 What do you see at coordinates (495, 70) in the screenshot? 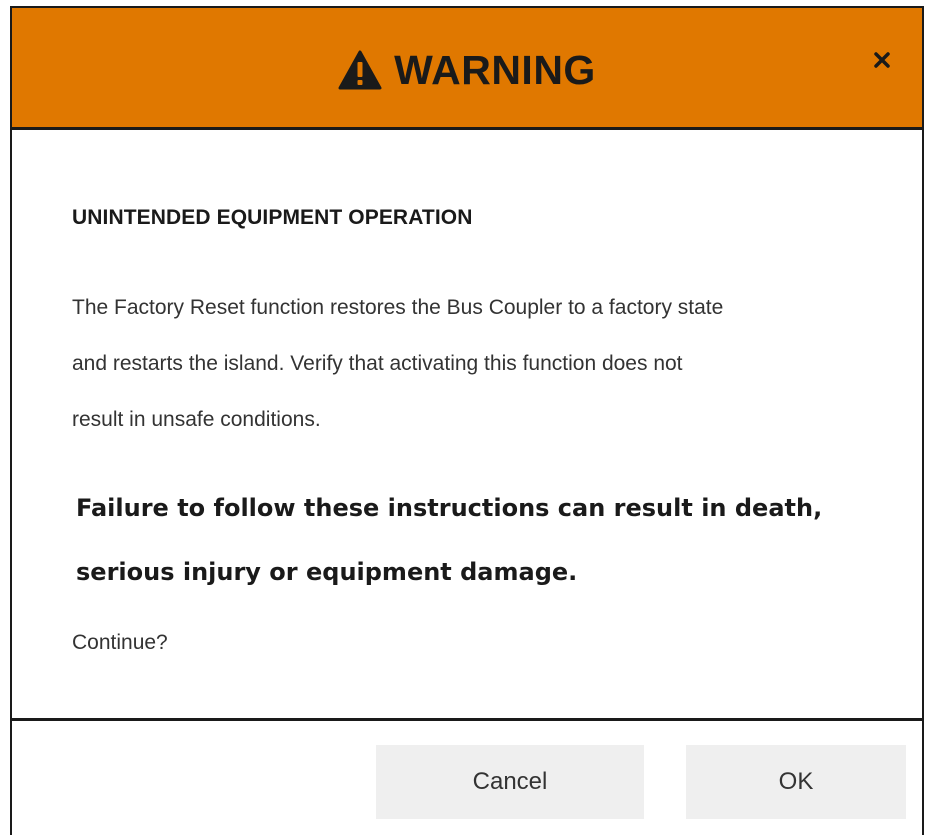
I see `dialog-title: WARNING` at bounding box center [495, 70].